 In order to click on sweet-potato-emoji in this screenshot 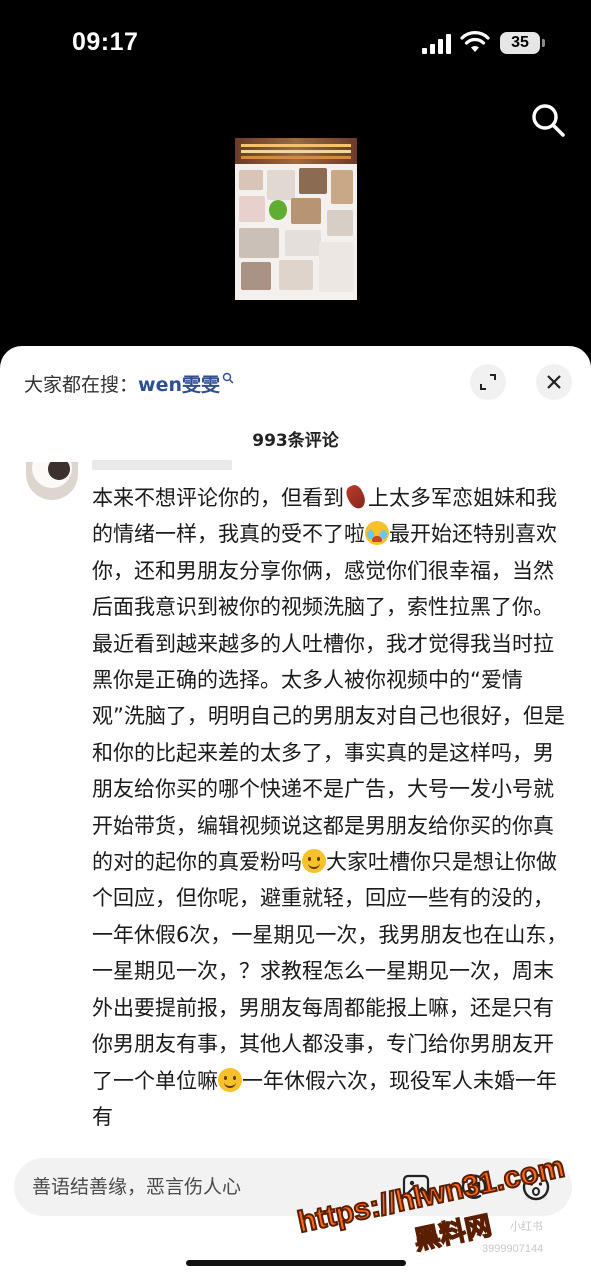, I will do `click(356, 497)`.